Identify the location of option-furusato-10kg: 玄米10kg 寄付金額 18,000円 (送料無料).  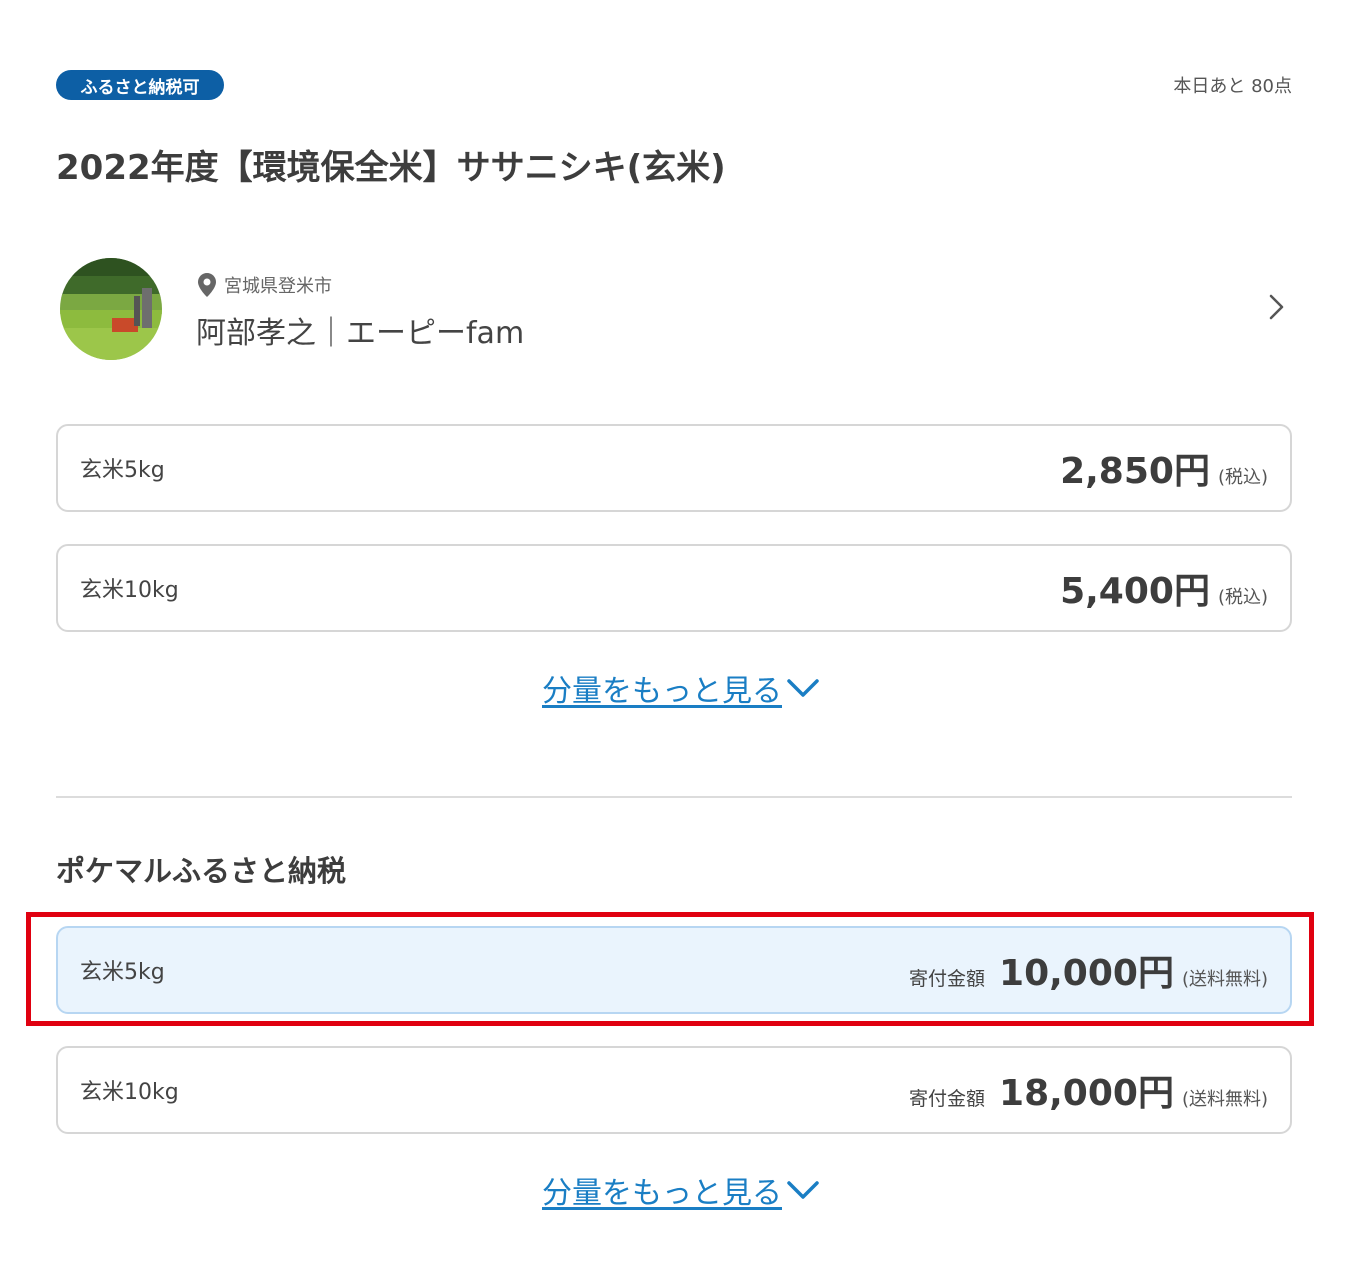
(674, 1090).